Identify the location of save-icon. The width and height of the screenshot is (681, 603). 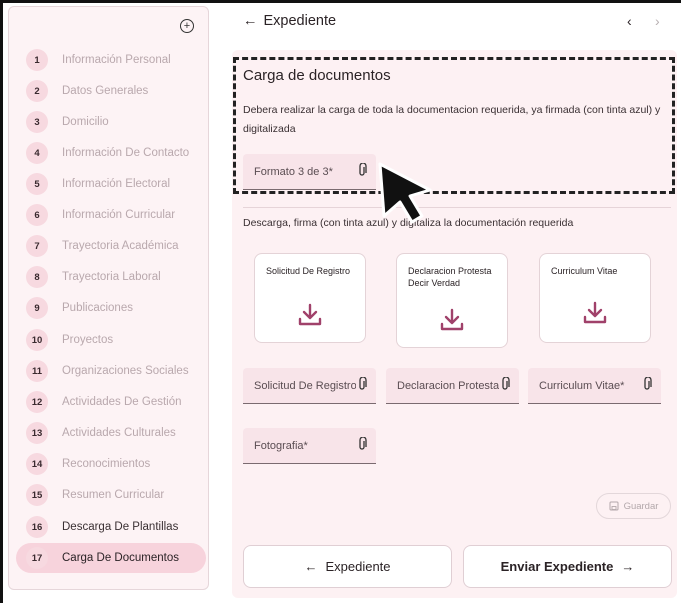
(614, 506).